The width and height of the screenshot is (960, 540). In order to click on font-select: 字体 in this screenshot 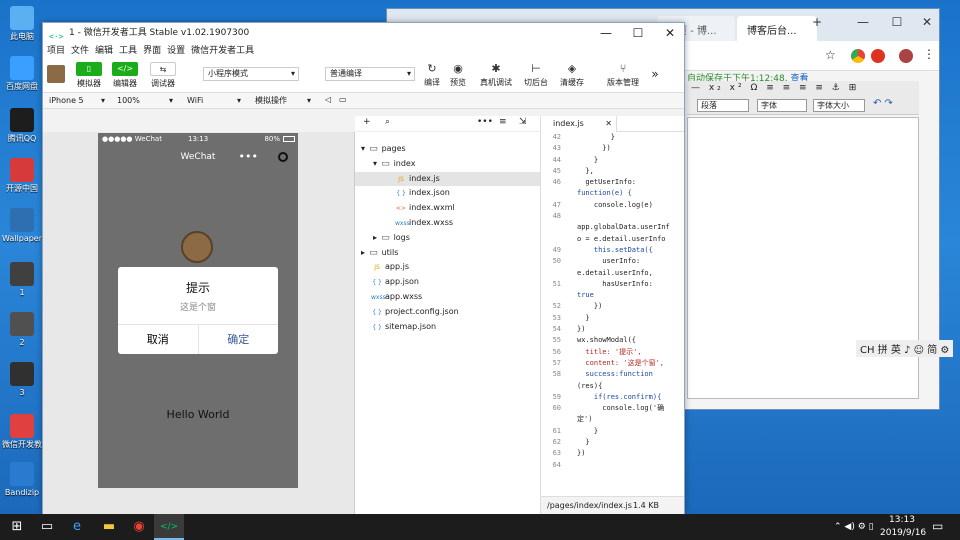, I will do `click(782, 105)`.